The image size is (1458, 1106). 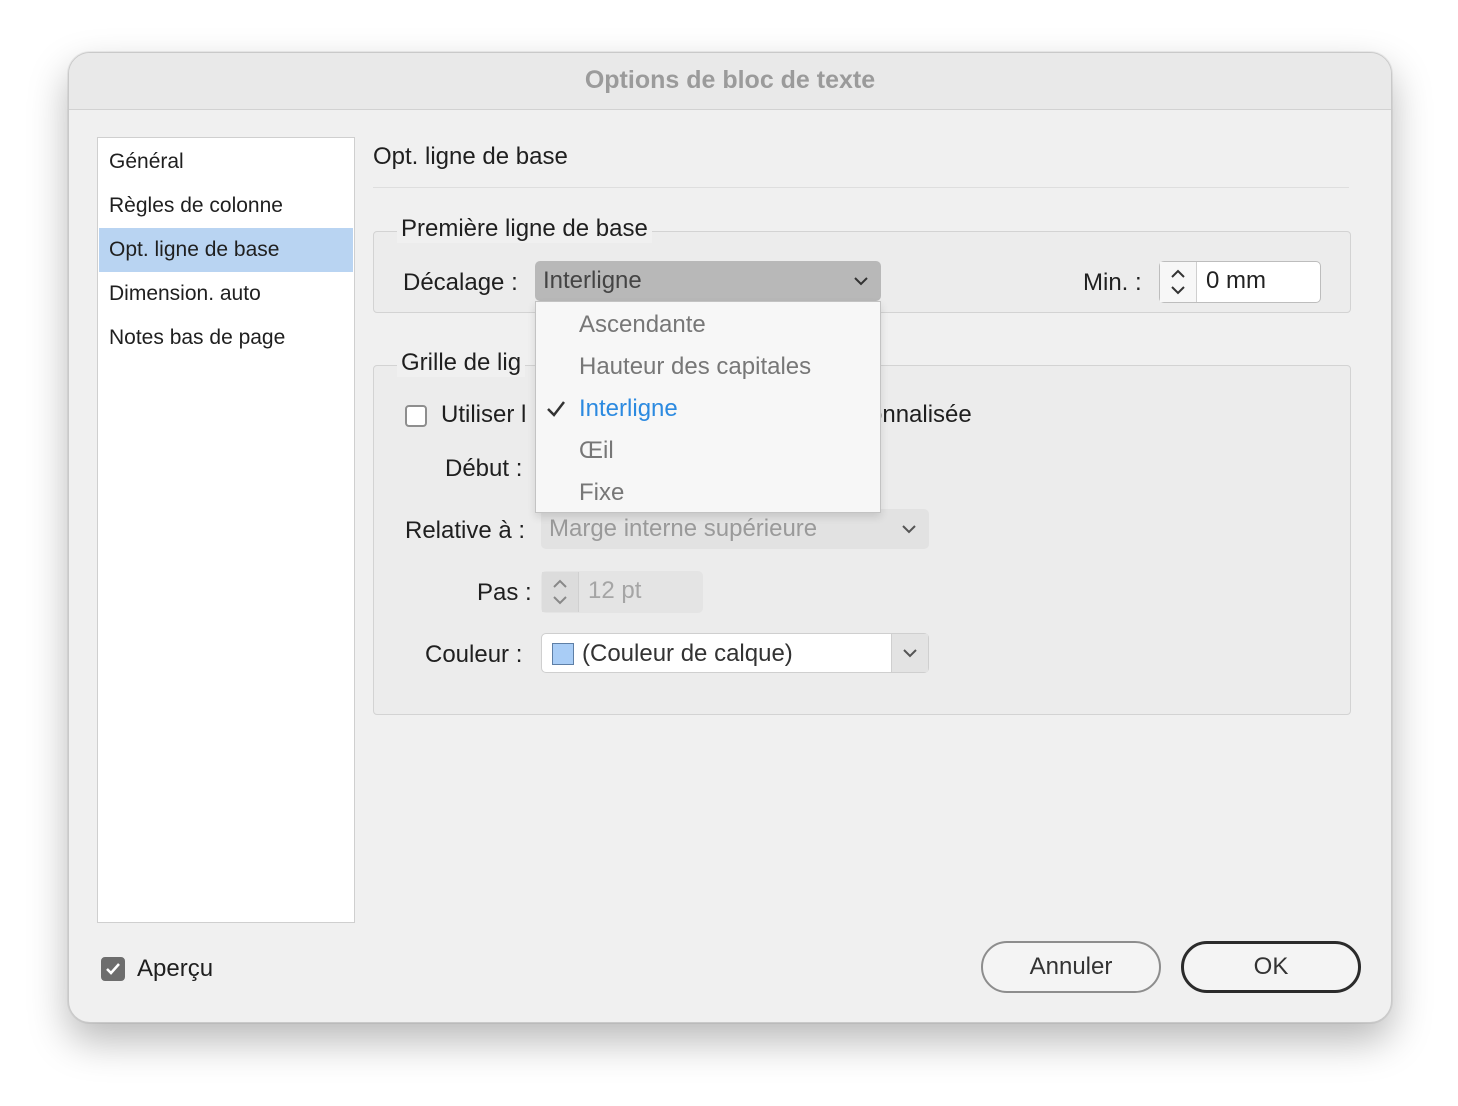 I want to click on start-label: Début :, so click(x=484, y=468).